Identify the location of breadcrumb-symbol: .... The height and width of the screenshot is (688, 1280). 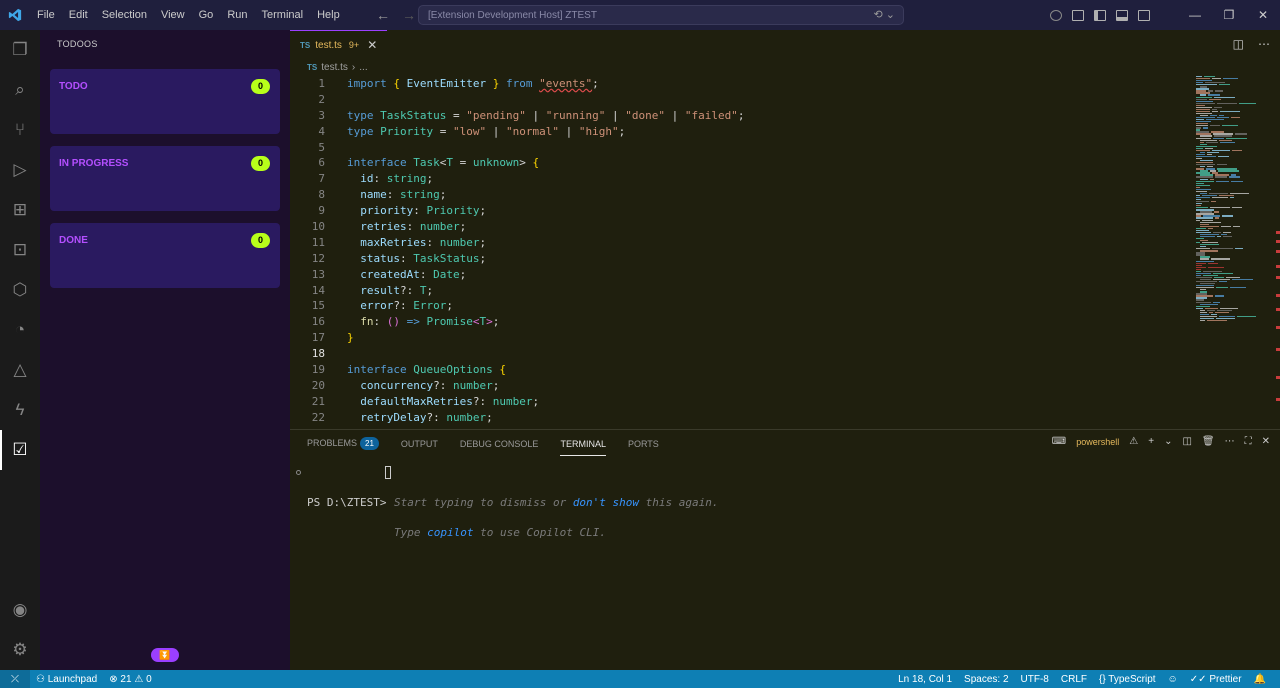
(363, 67).